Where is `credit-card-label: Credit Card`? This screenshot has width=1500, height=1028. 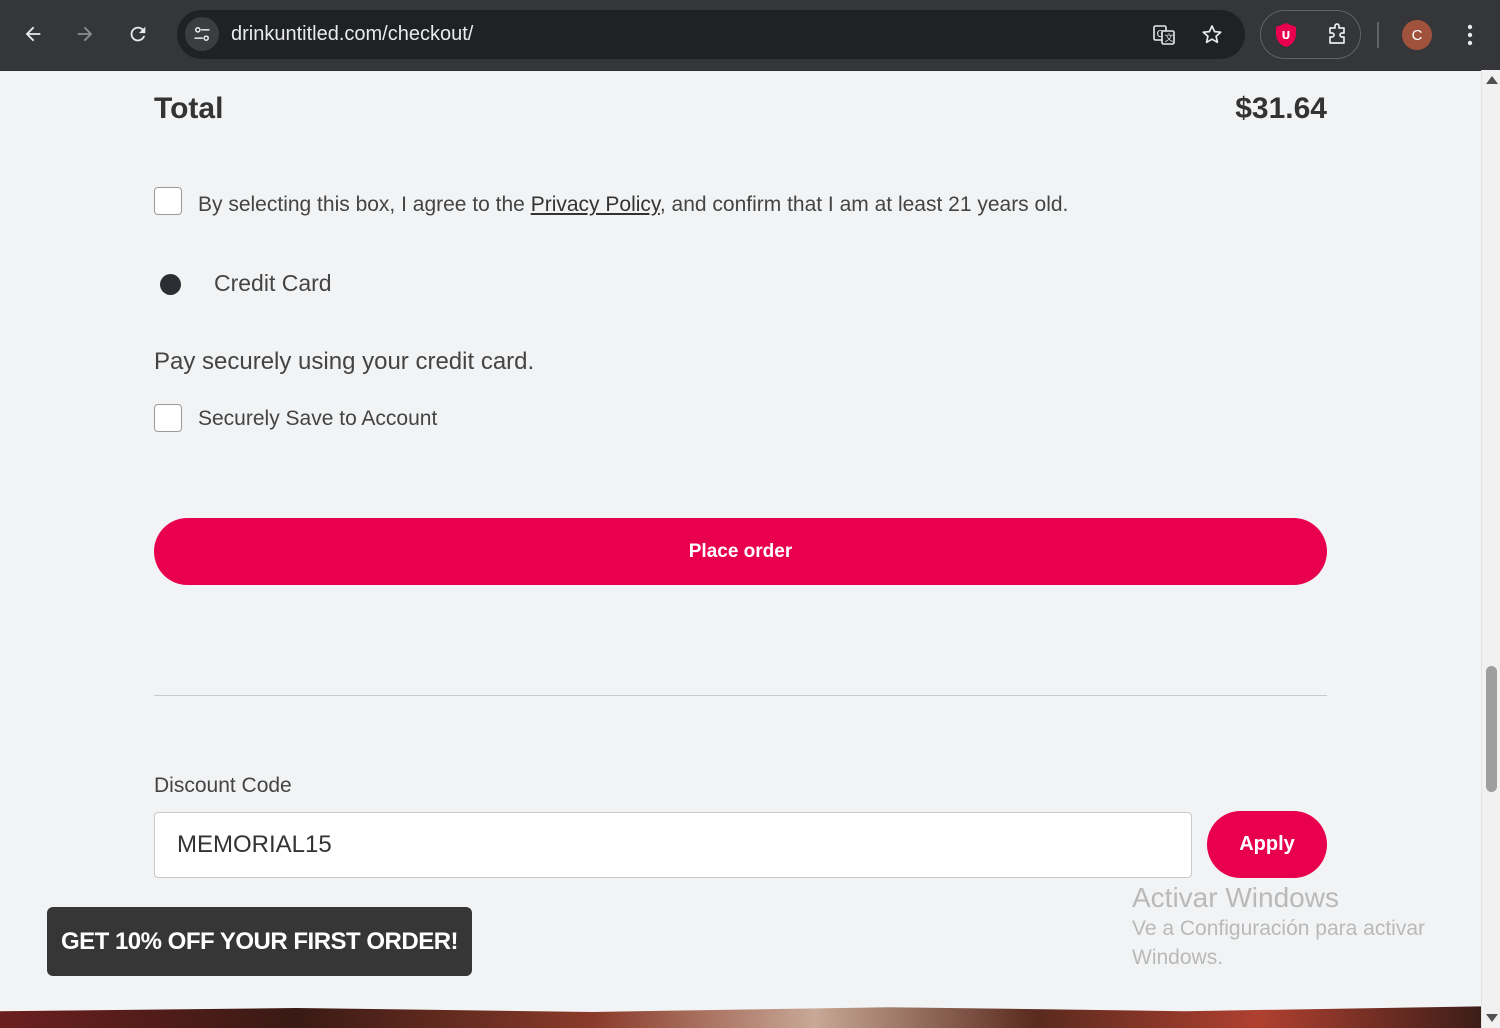 credit-card-label: Credit Card is located at coordinates (273, 283).